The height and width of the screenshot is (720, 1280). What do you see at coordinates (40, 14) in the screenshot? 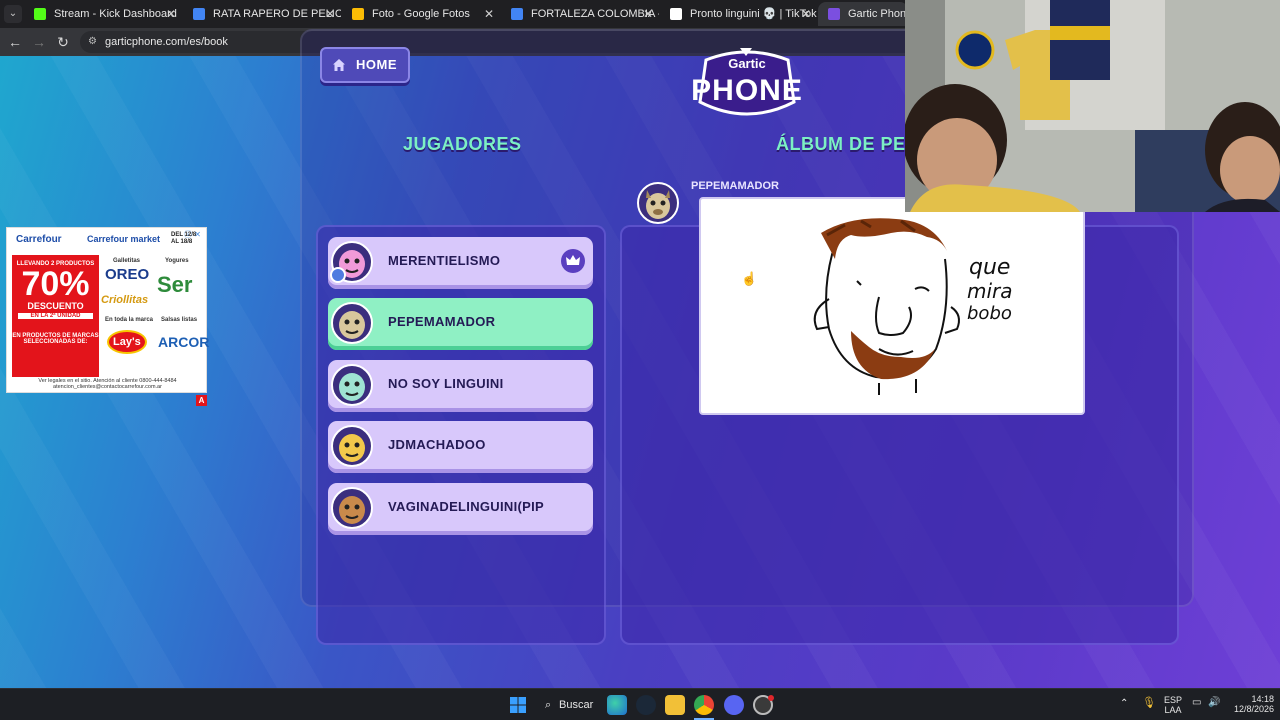
I see `kick-icon` at bounding box center [40, 14].